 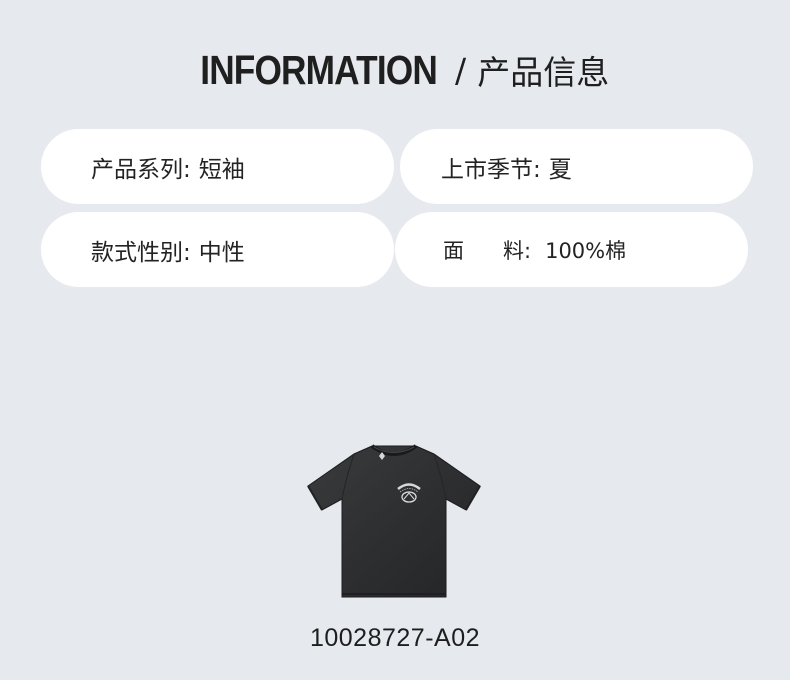 I want to click on tshirt-icon, so click(x=394, y=521).